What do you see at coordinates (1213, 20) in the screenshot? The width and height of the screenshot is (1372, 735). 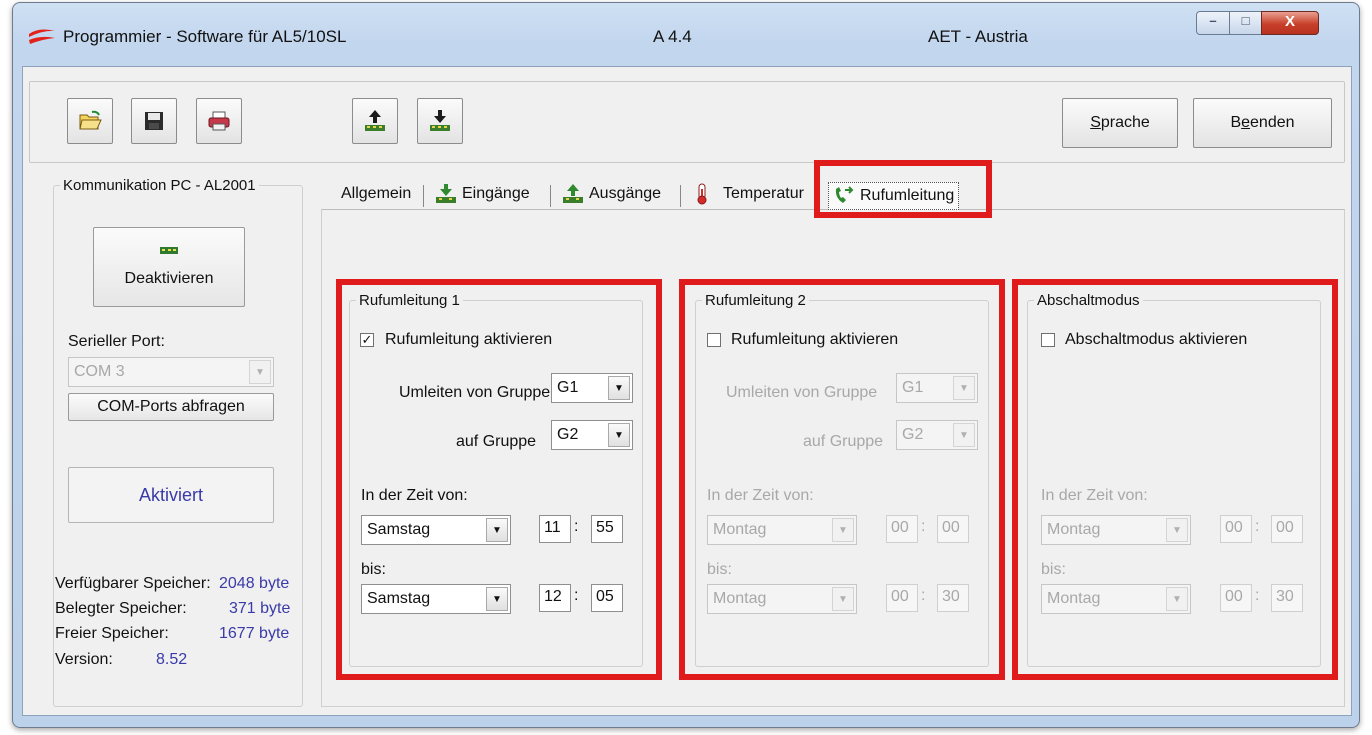 I see `minimize-icon: –` at bounding box center [1213, 20].